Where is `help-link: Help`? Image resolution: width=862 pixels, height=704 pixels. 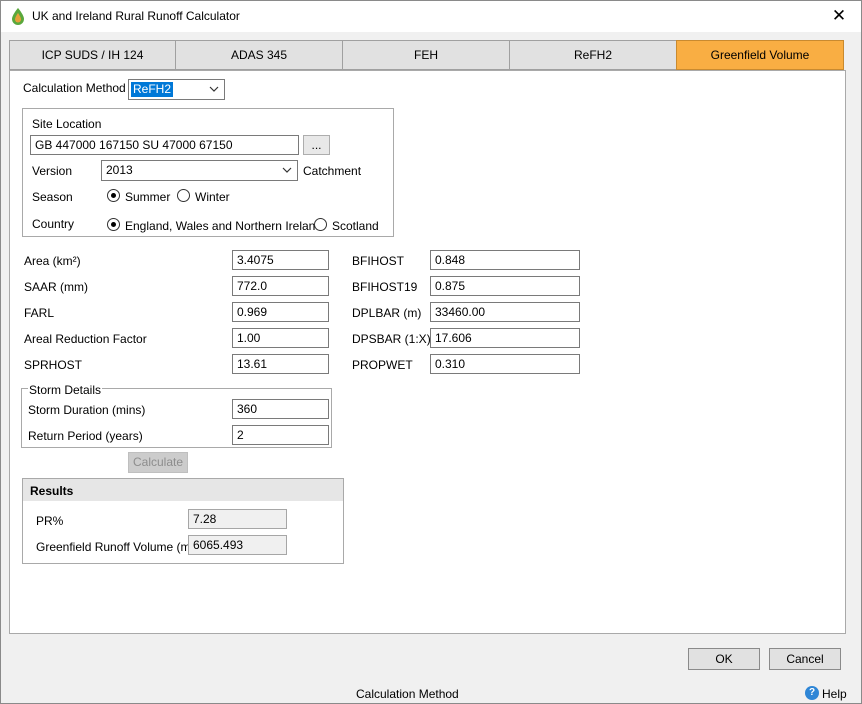 help-link: Help is located at coordinates (834, 694).